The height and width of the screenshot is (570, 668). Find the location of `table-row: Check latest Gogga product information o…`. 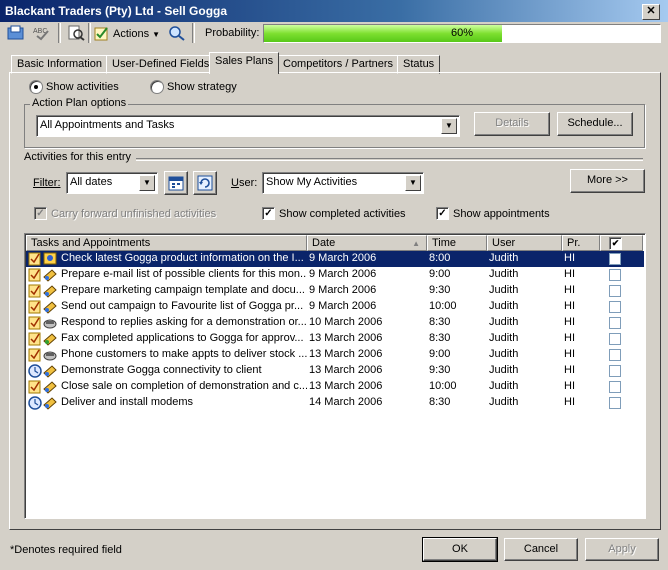

table-row: Check latest Gogga product information o… is located at coordinates (335, 259).